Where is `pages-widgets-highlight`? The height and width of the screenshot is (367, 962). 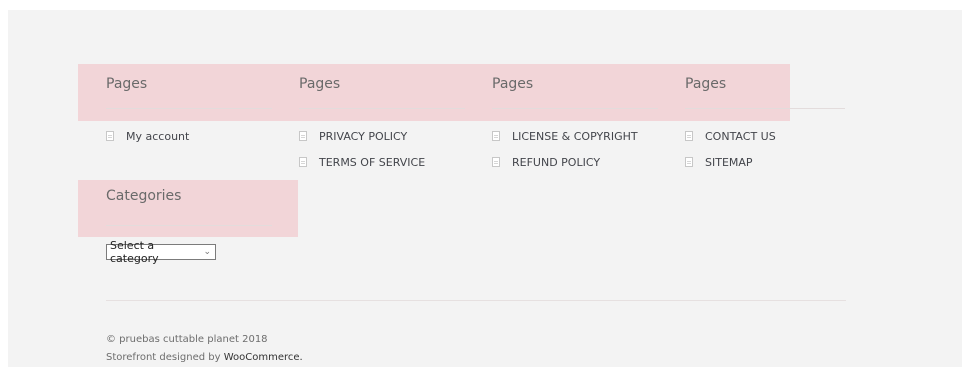
pages-widgets-highlight is located at coordinates (434, 92).